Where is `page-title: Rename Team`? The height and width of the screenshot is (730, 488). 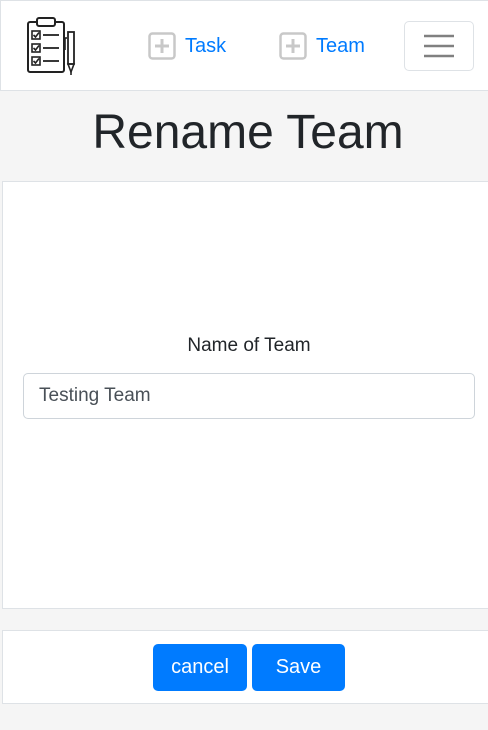
page-title: Rename Team is located at coordinates (248, 132).